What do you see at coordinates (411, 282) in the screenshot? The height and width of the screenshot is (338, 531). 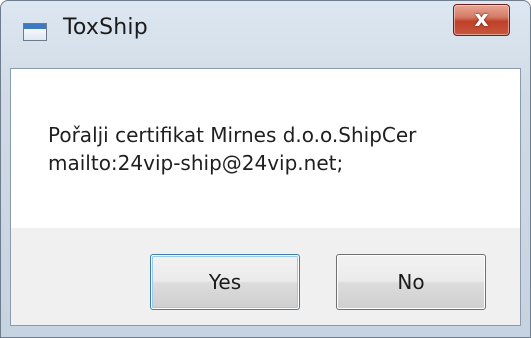 I see `no-button: No` at bounding box center [411, 282].